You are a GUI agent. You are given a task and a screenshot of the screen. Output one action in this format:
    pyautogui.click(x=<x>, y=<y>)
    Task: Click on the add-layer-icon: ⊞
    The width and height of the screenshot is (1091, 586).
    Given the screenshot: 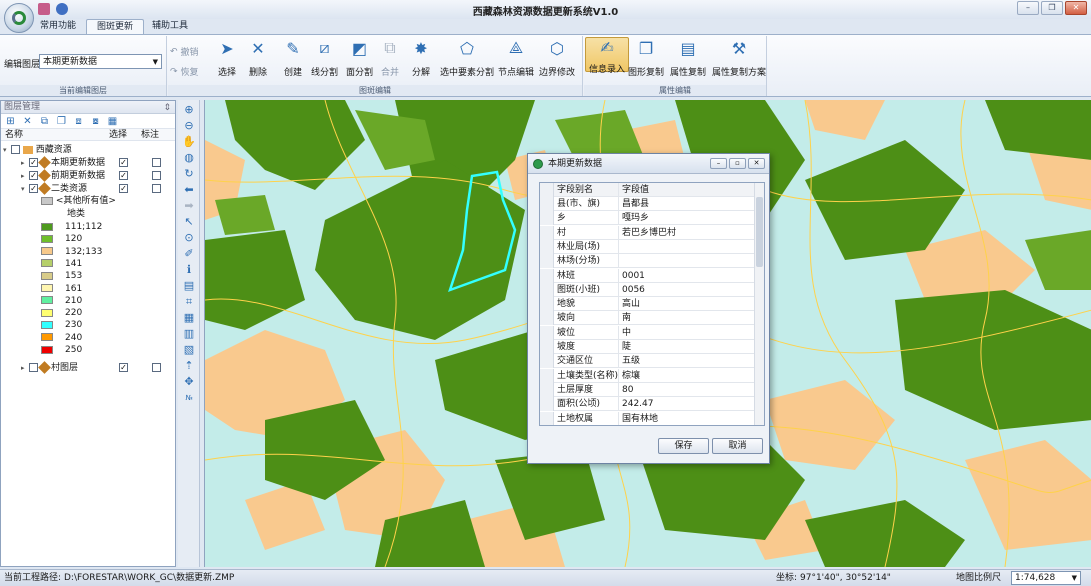 What is the action you would take?
    pyautogui.click(x=10, y=121)
    